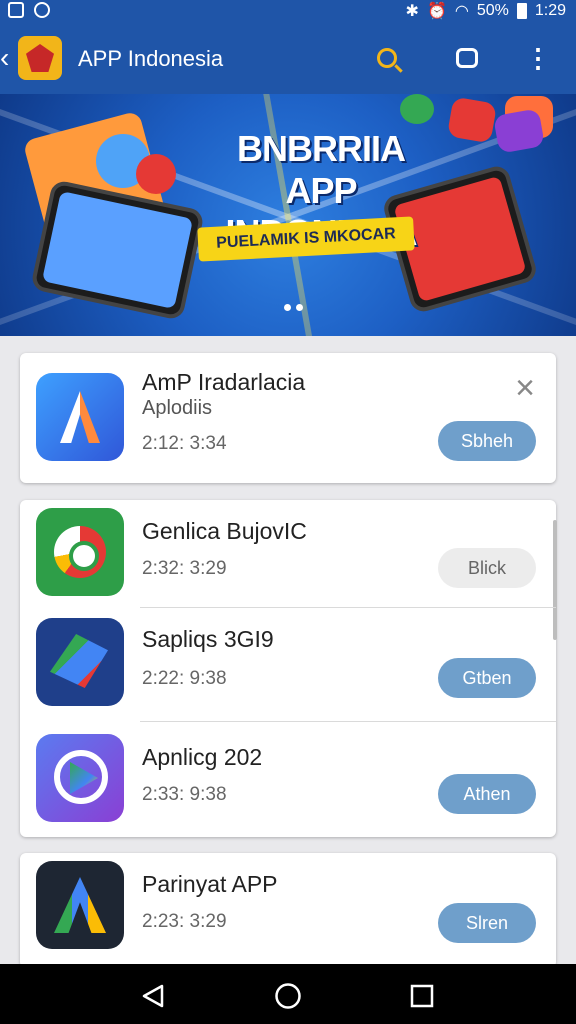 This screenshot has height=1024, width=576. What do you see at coordinates (487, 568) in the screenshot?
I see `app-action-button: Blick` at bounding box center [487, 568].